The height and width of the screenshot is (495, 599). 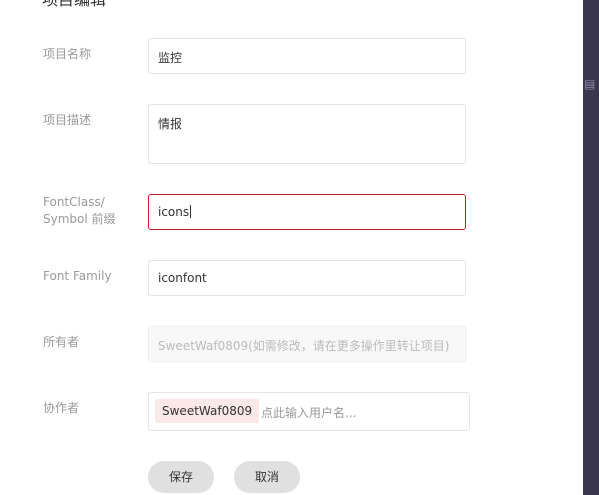 What do you see at coordinates (93, 211) in the screenshot?
I see `prefix-label: FontClass/ Symbol 前缀` at bounding box center [93, 211].